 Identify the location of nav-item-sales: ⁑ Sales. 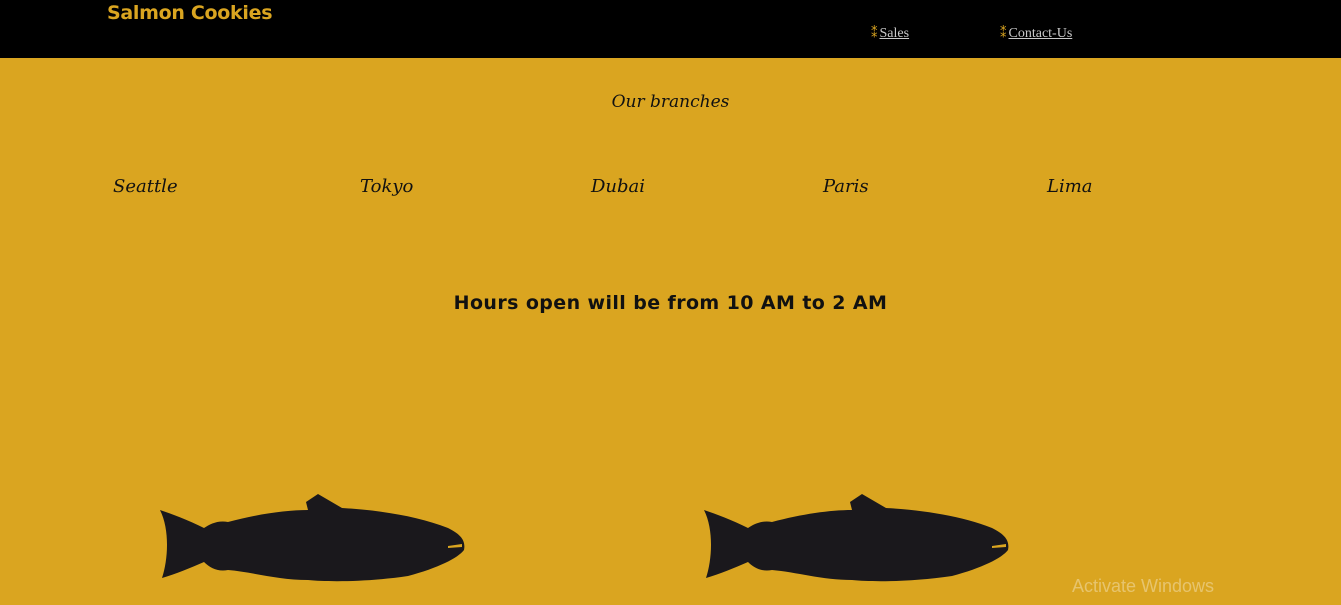
(890, 33).